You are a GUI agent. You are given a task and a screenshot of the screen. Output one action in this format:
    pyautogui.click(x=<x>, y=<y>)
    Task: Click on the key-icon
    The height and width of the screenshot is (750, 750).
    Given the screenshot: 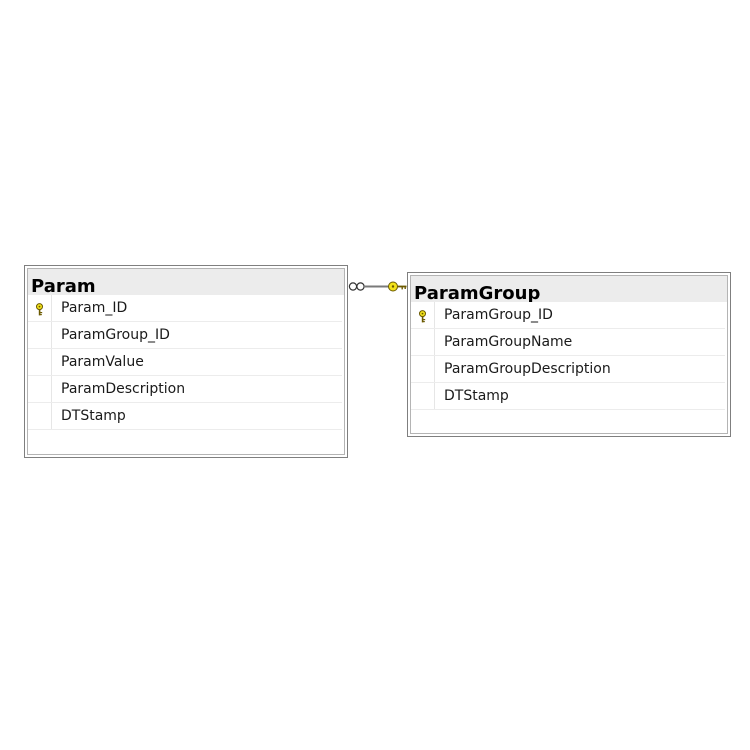 What is the action you would take?
    pyautogui.click(x=397, y=286)
    